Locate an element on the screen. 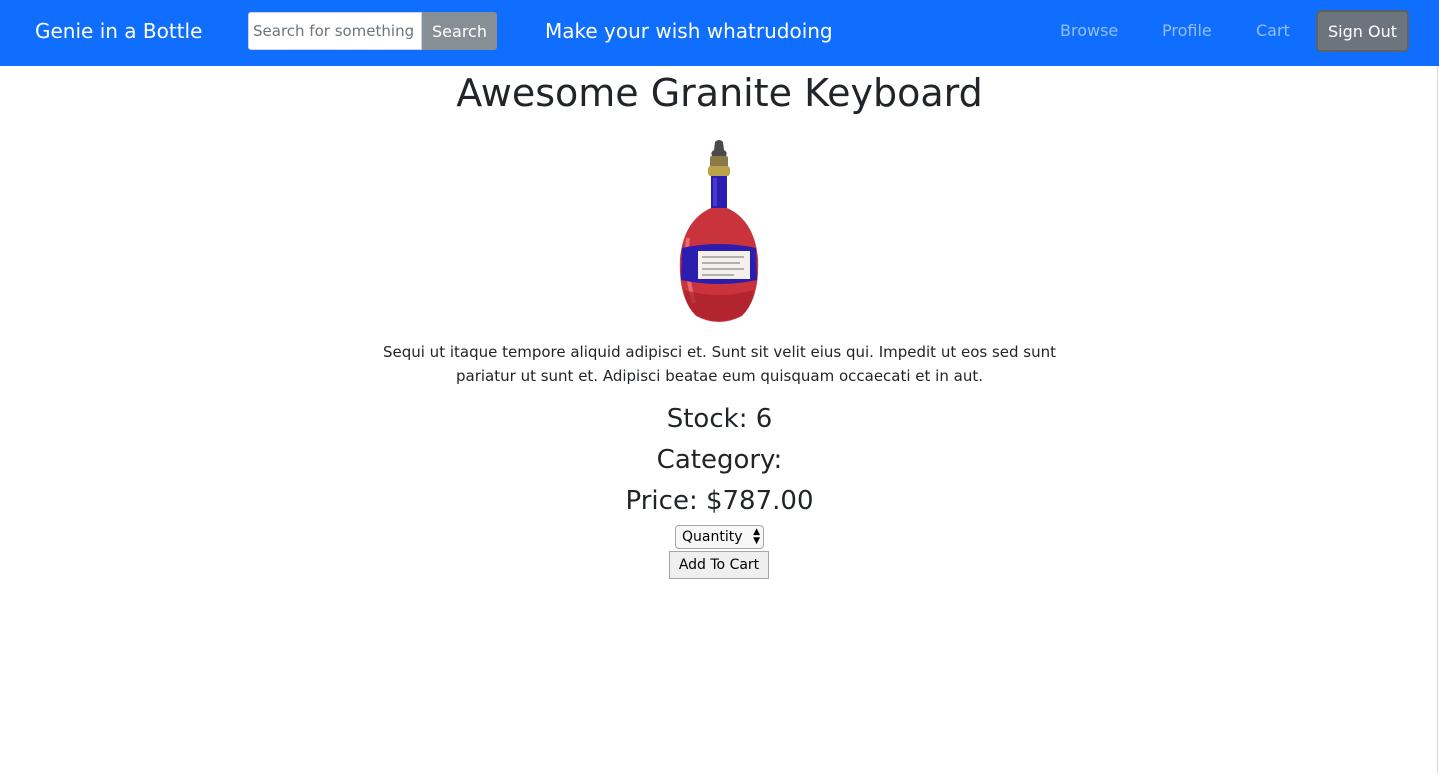 The image size is (1439, 773). add-to-cart-button: Add To Cart is located at coordinates (719, 565).